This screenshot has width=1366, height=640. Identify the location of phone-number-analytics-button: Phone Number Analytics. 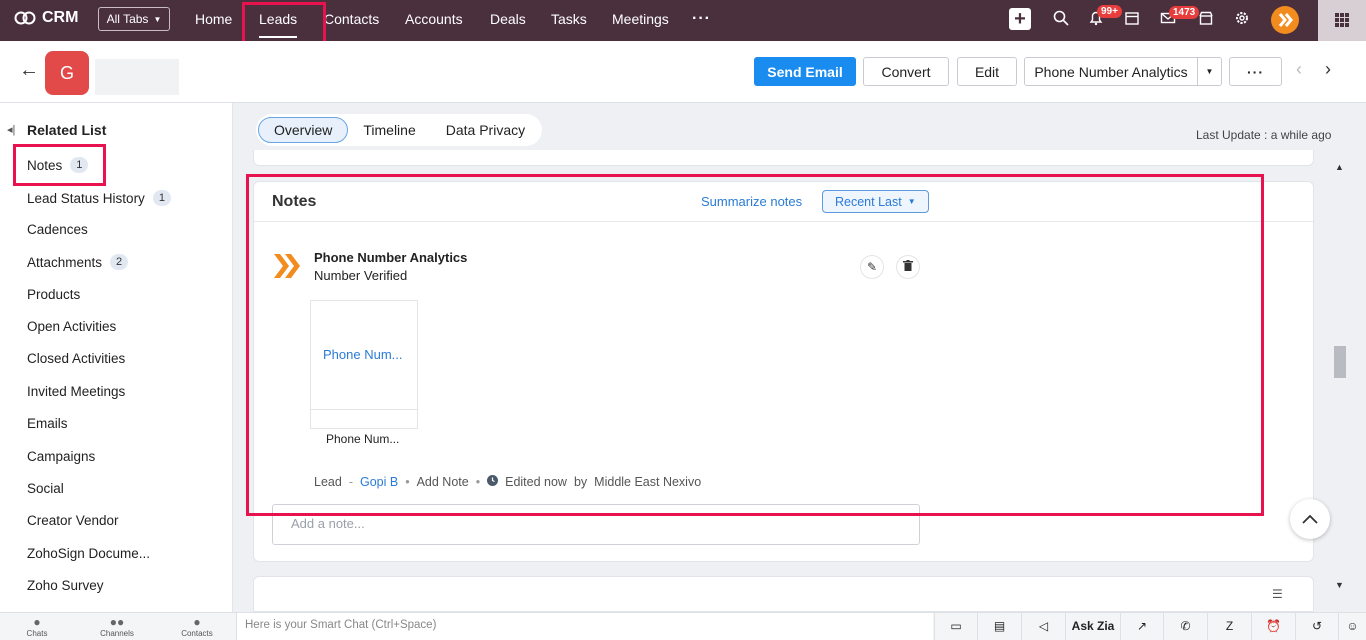
(1111, 71).